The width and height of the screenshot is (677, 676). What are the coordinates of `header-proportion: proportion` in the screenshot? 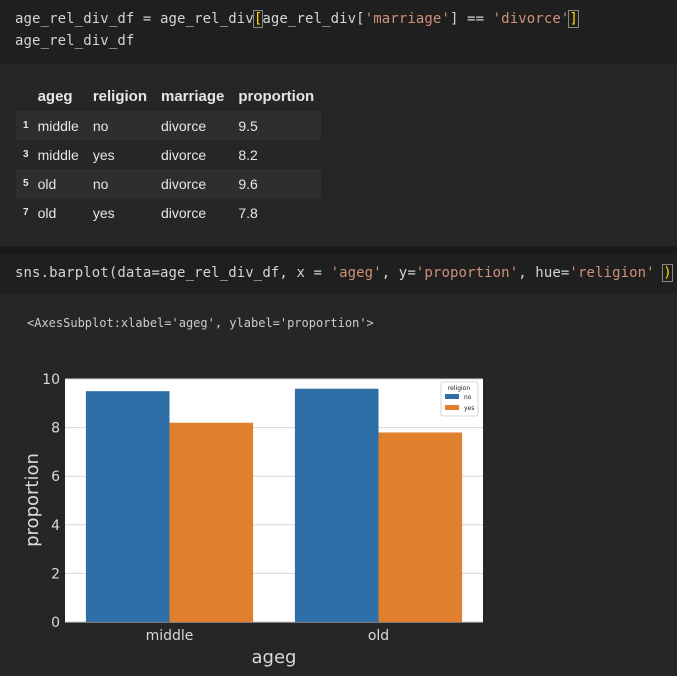 It's located at (276, 96).